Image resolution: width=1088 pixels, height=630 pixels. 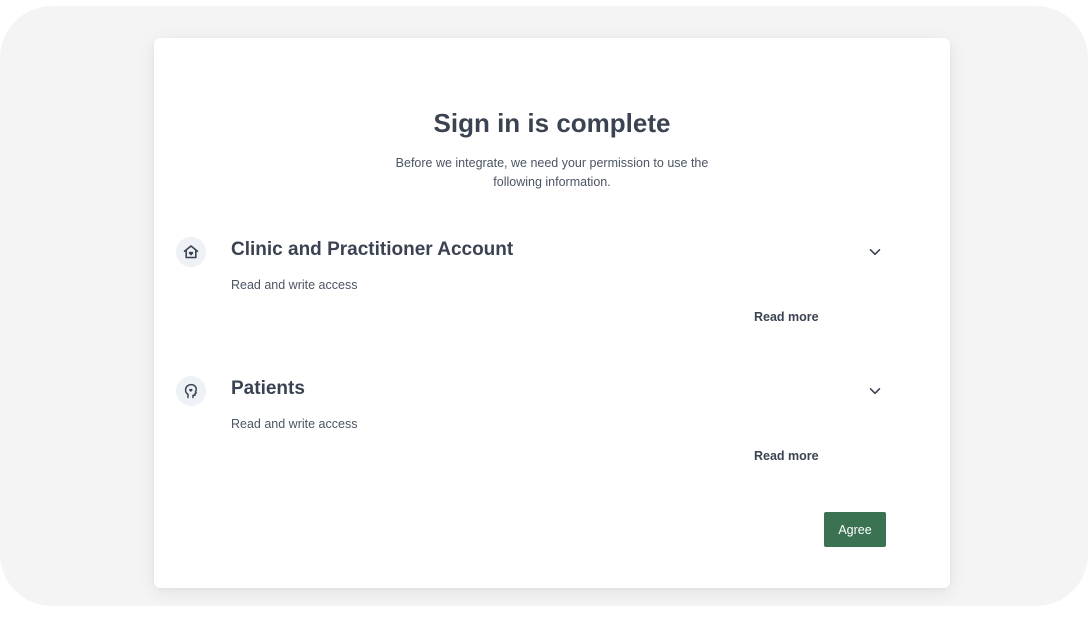 What do you see at coordinates (372, 249) in the screenshot?
I see `permission-title: Clinic and Practitioner Account` at bounding box center [372, 249].